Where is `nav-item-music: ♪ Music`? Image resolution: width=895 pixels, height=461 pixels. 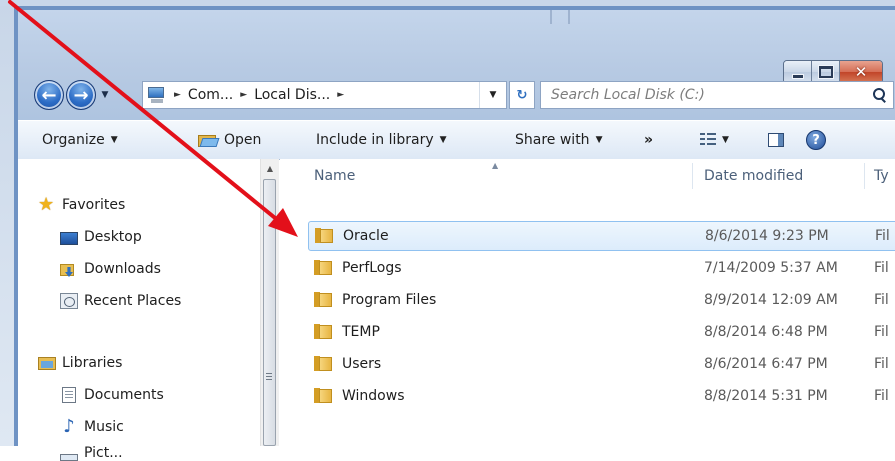 nav-item-music: ♪ Music is located at coordinates (92, 426).